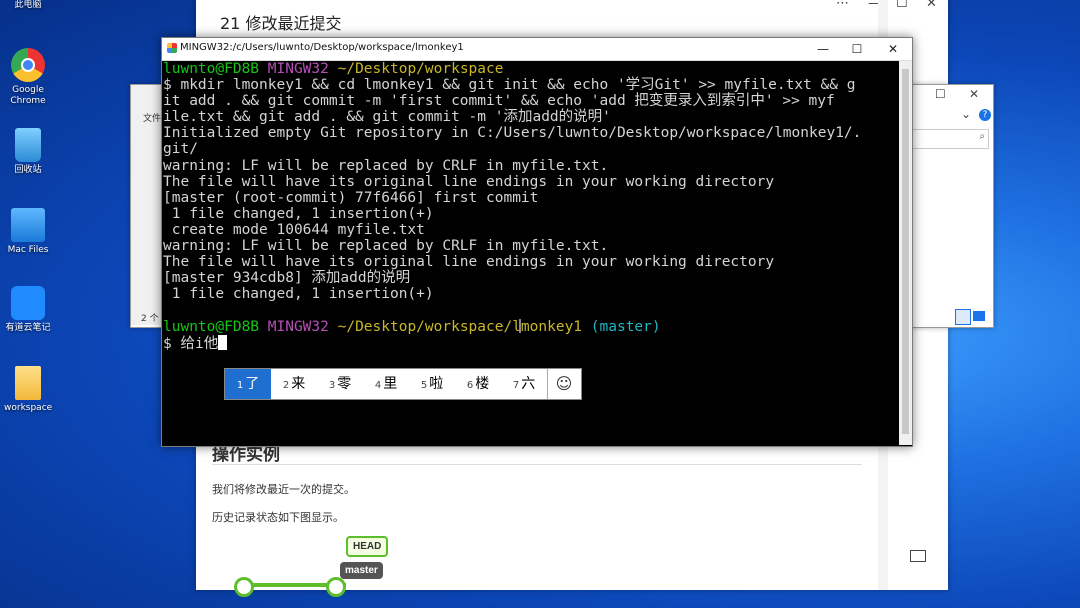 The width and height of the screenshot is (1080, 608). I want to click on note-app-icon, so click(28, 303).